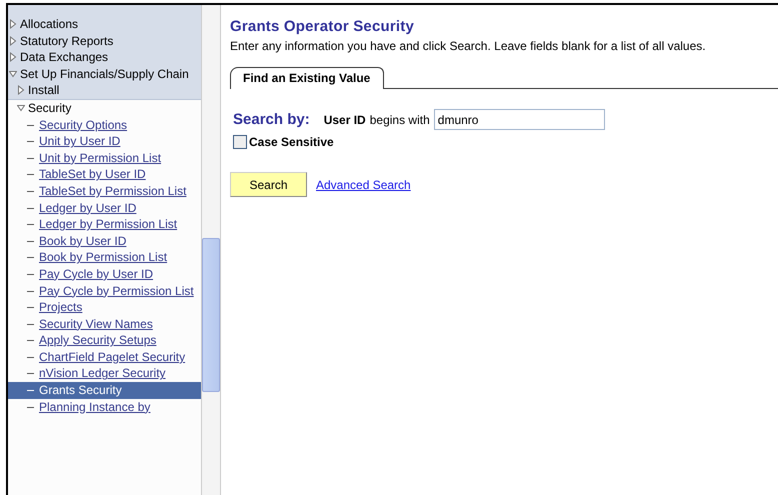  I want to click on user-id-field: dmunro, so click(519, 119).